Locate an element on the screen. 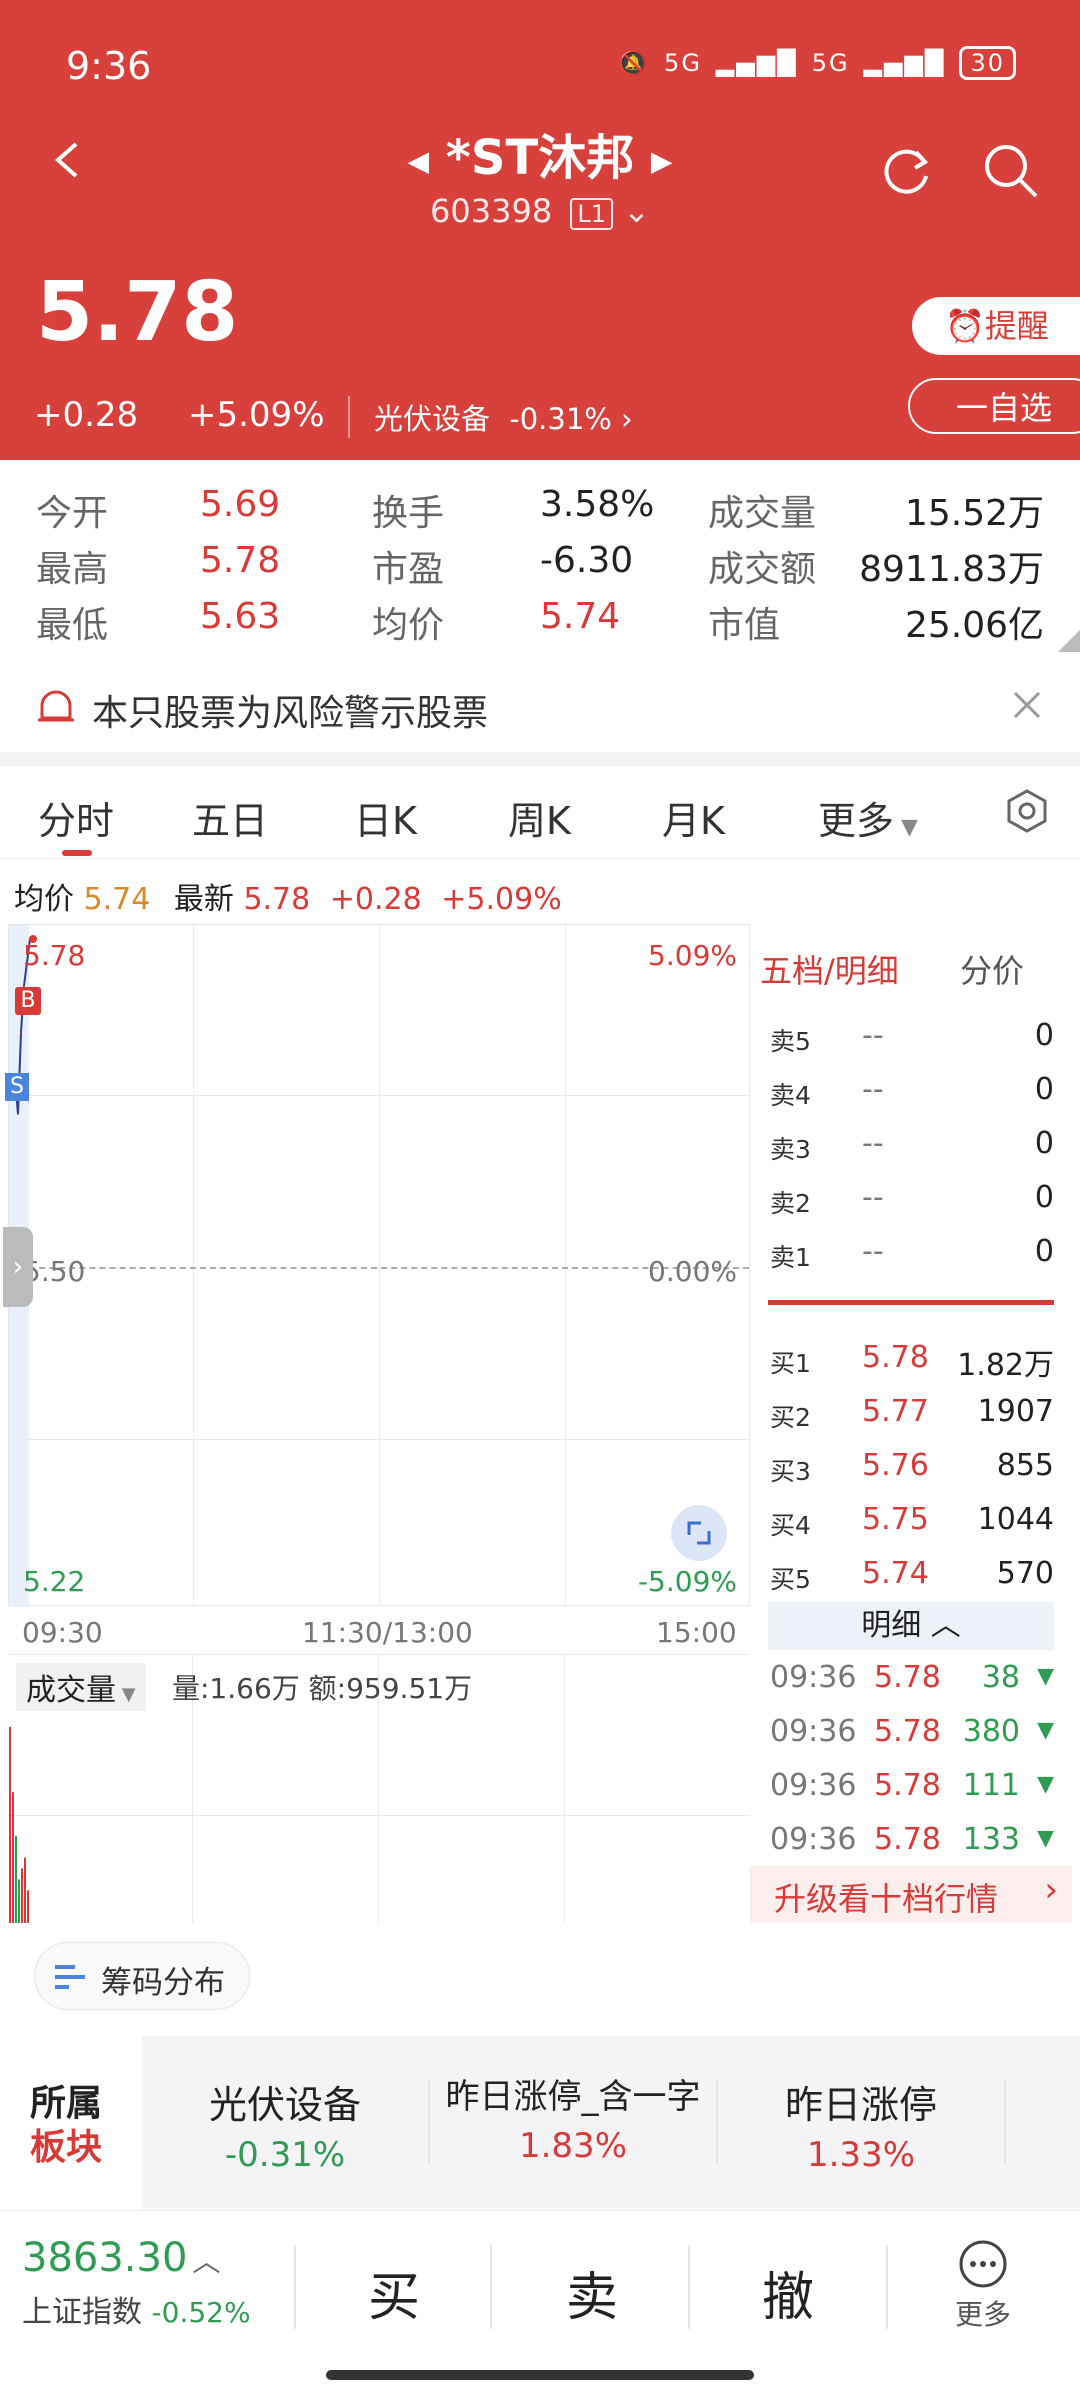 This screenshot has width=1080, height=2400. expand-corner-icon is located at coordinates (1069, 641).